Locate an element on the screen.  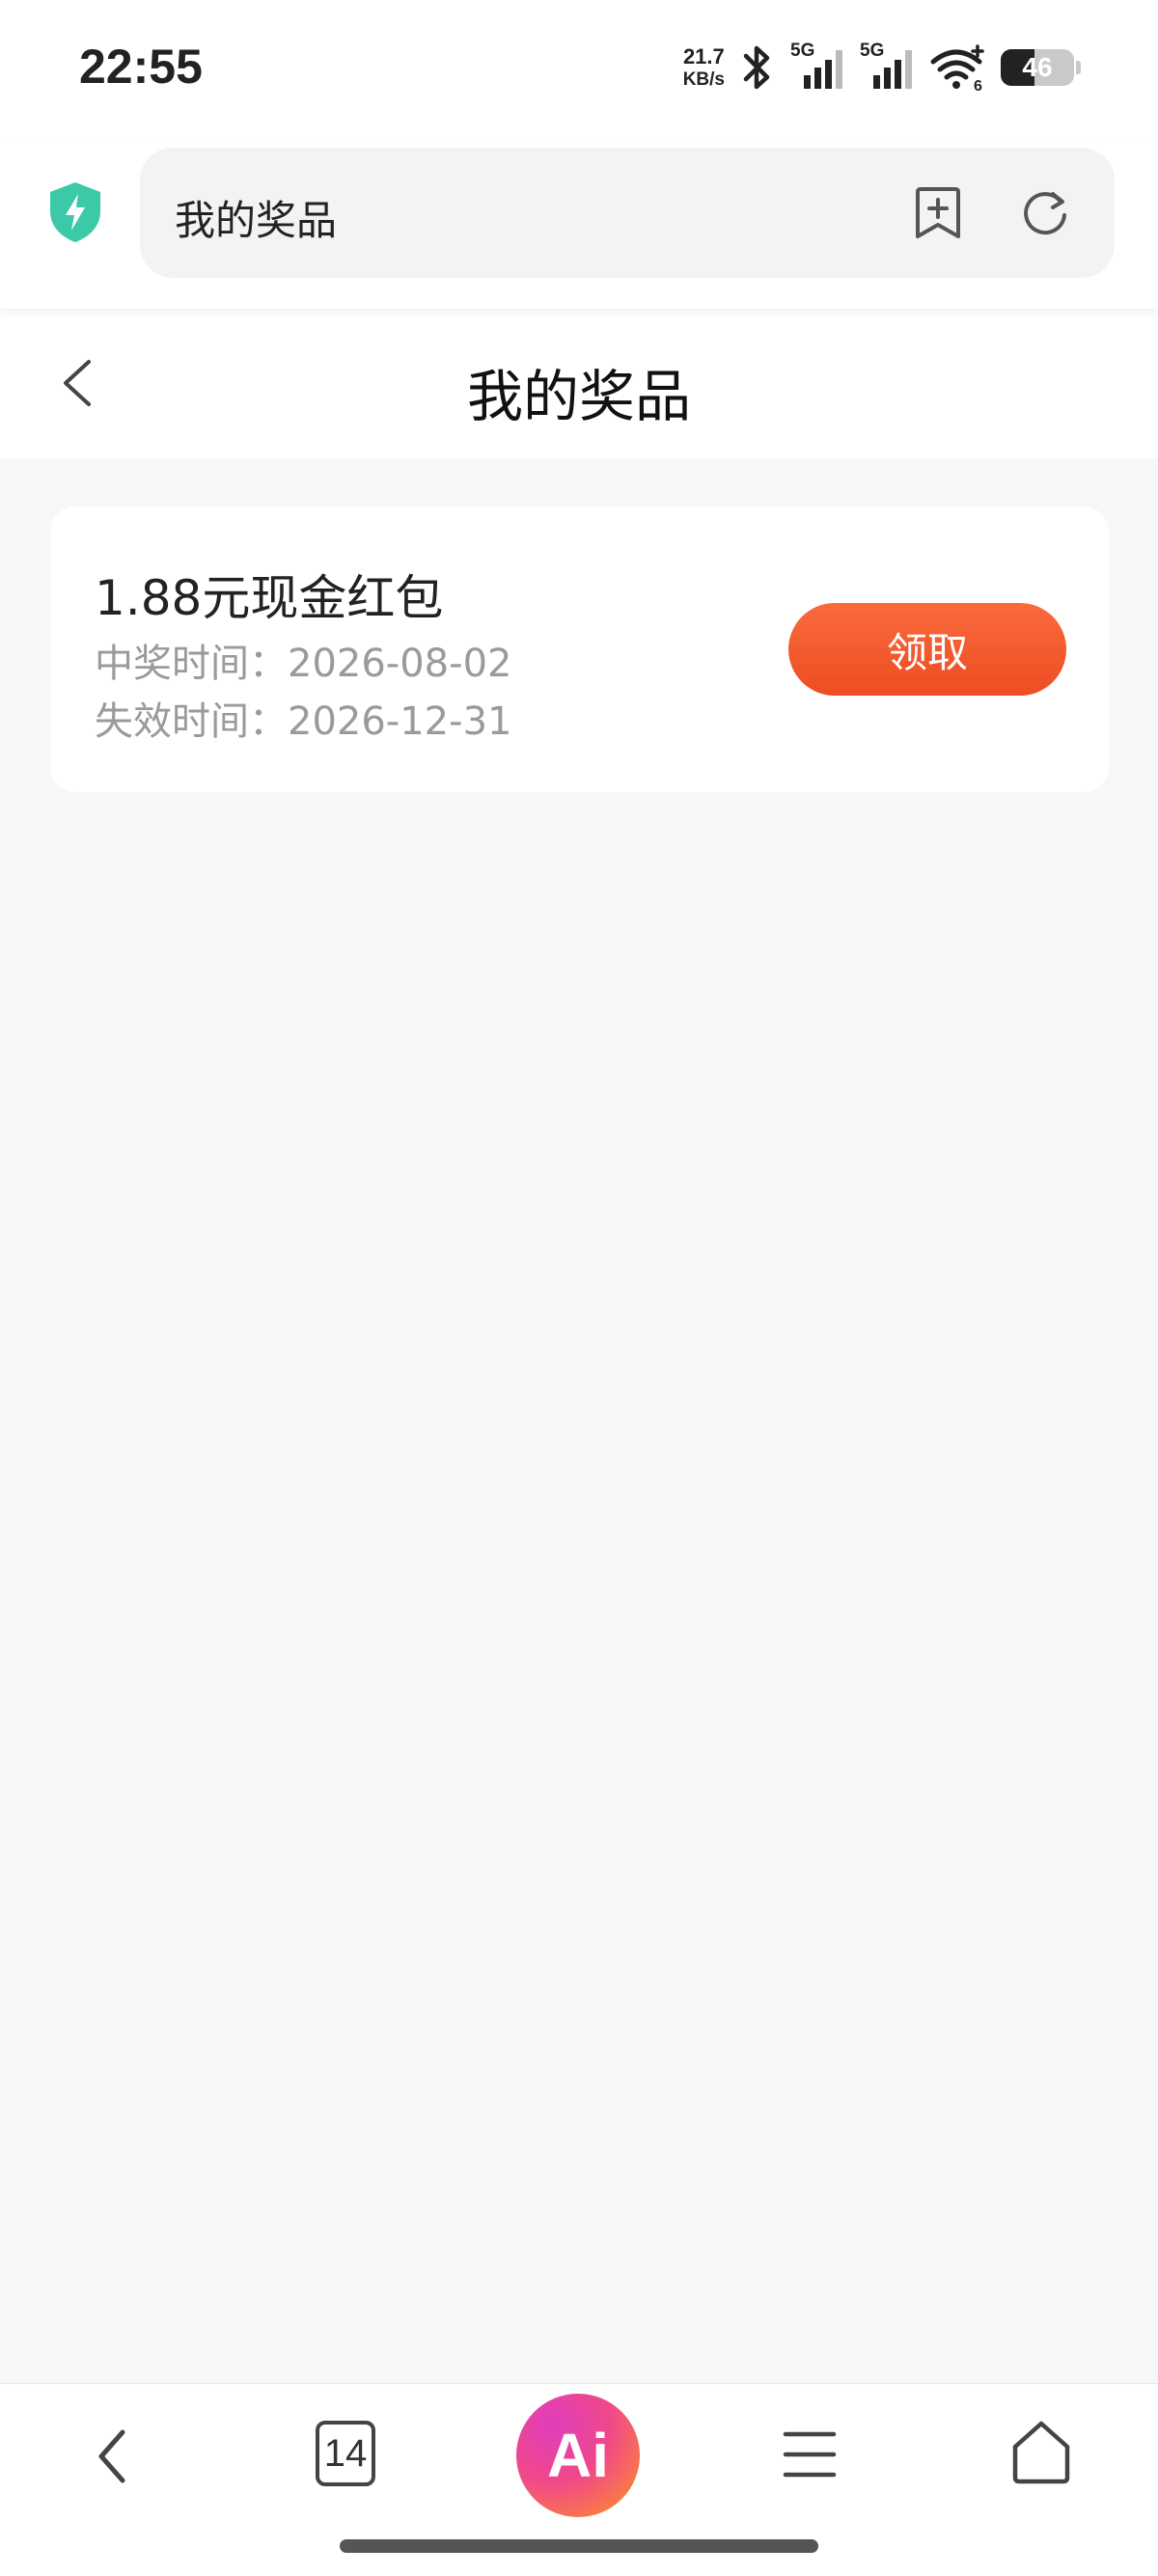
network-speed-unit: KB/s is located at coordinates (703, 80).